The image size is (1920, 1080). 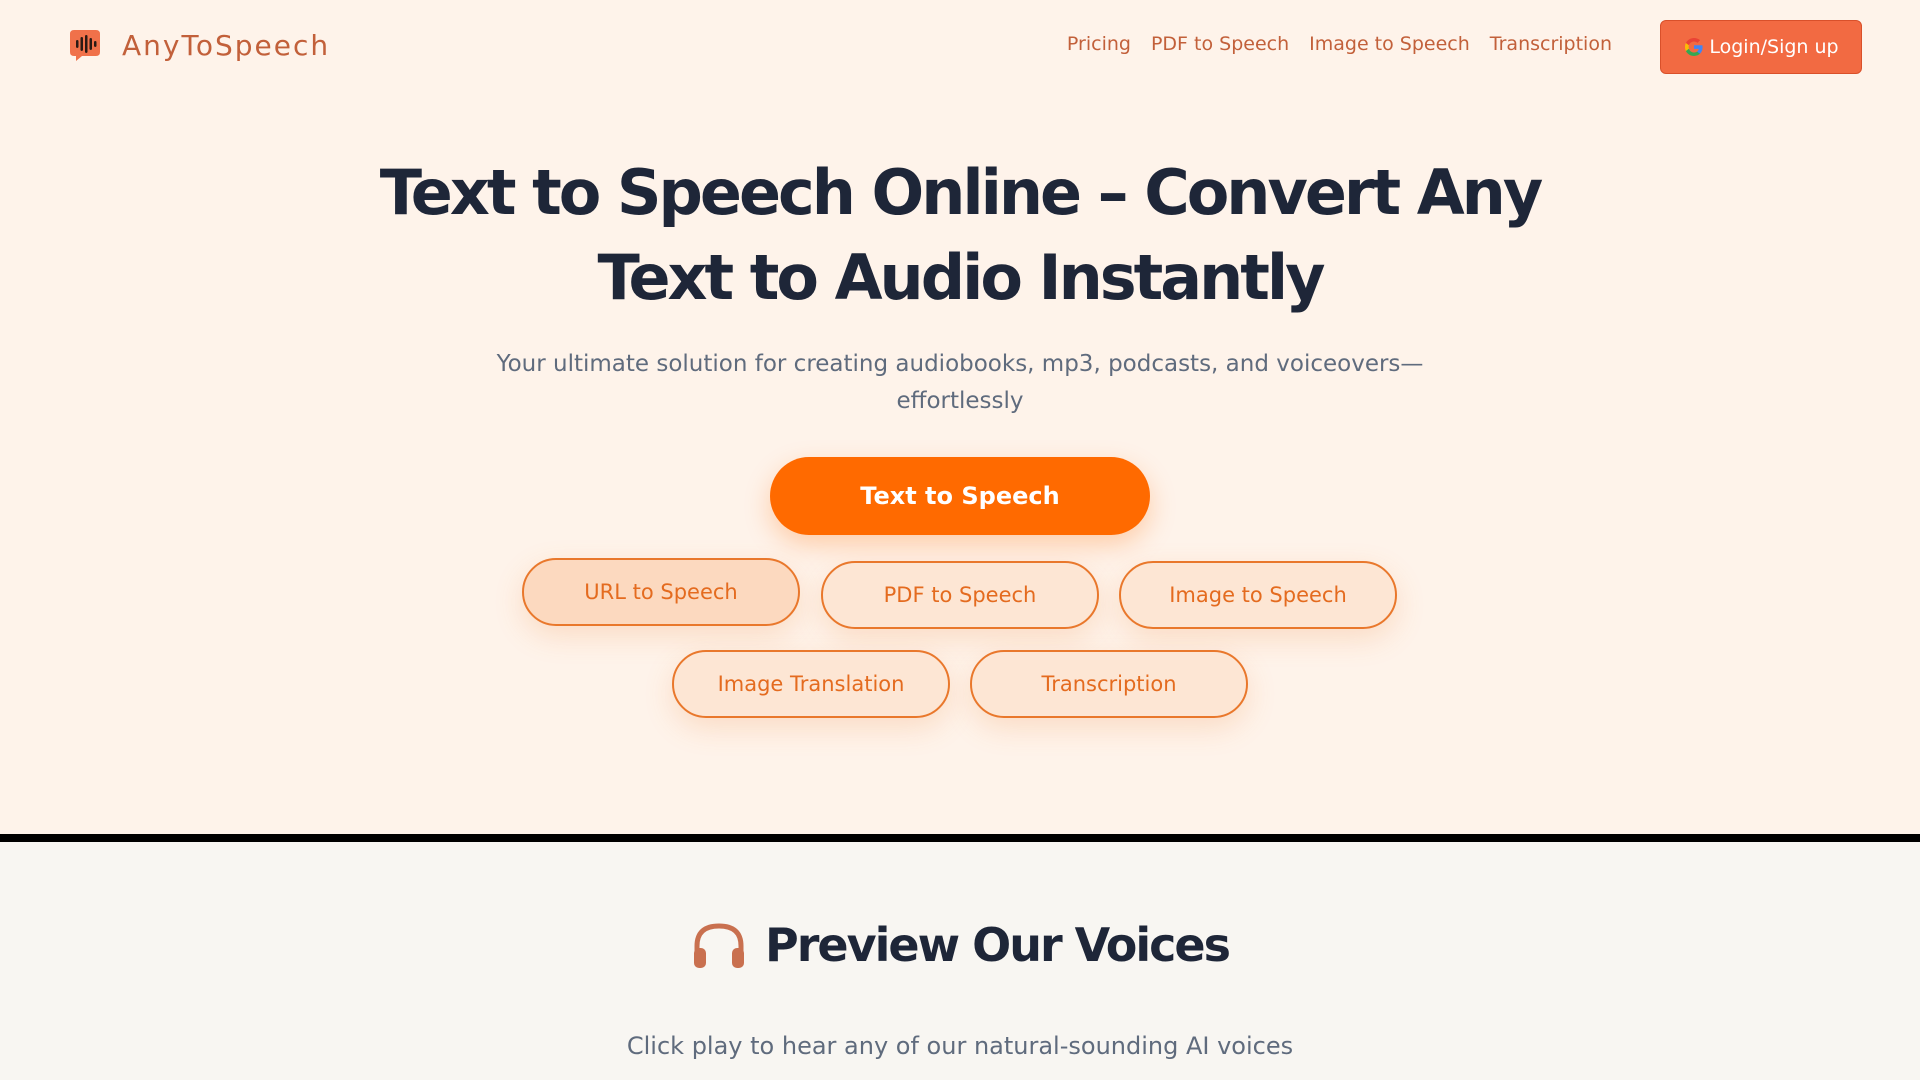 I want to click on url-to-speech-button: URL to Speech, so click(x=661, y=592).